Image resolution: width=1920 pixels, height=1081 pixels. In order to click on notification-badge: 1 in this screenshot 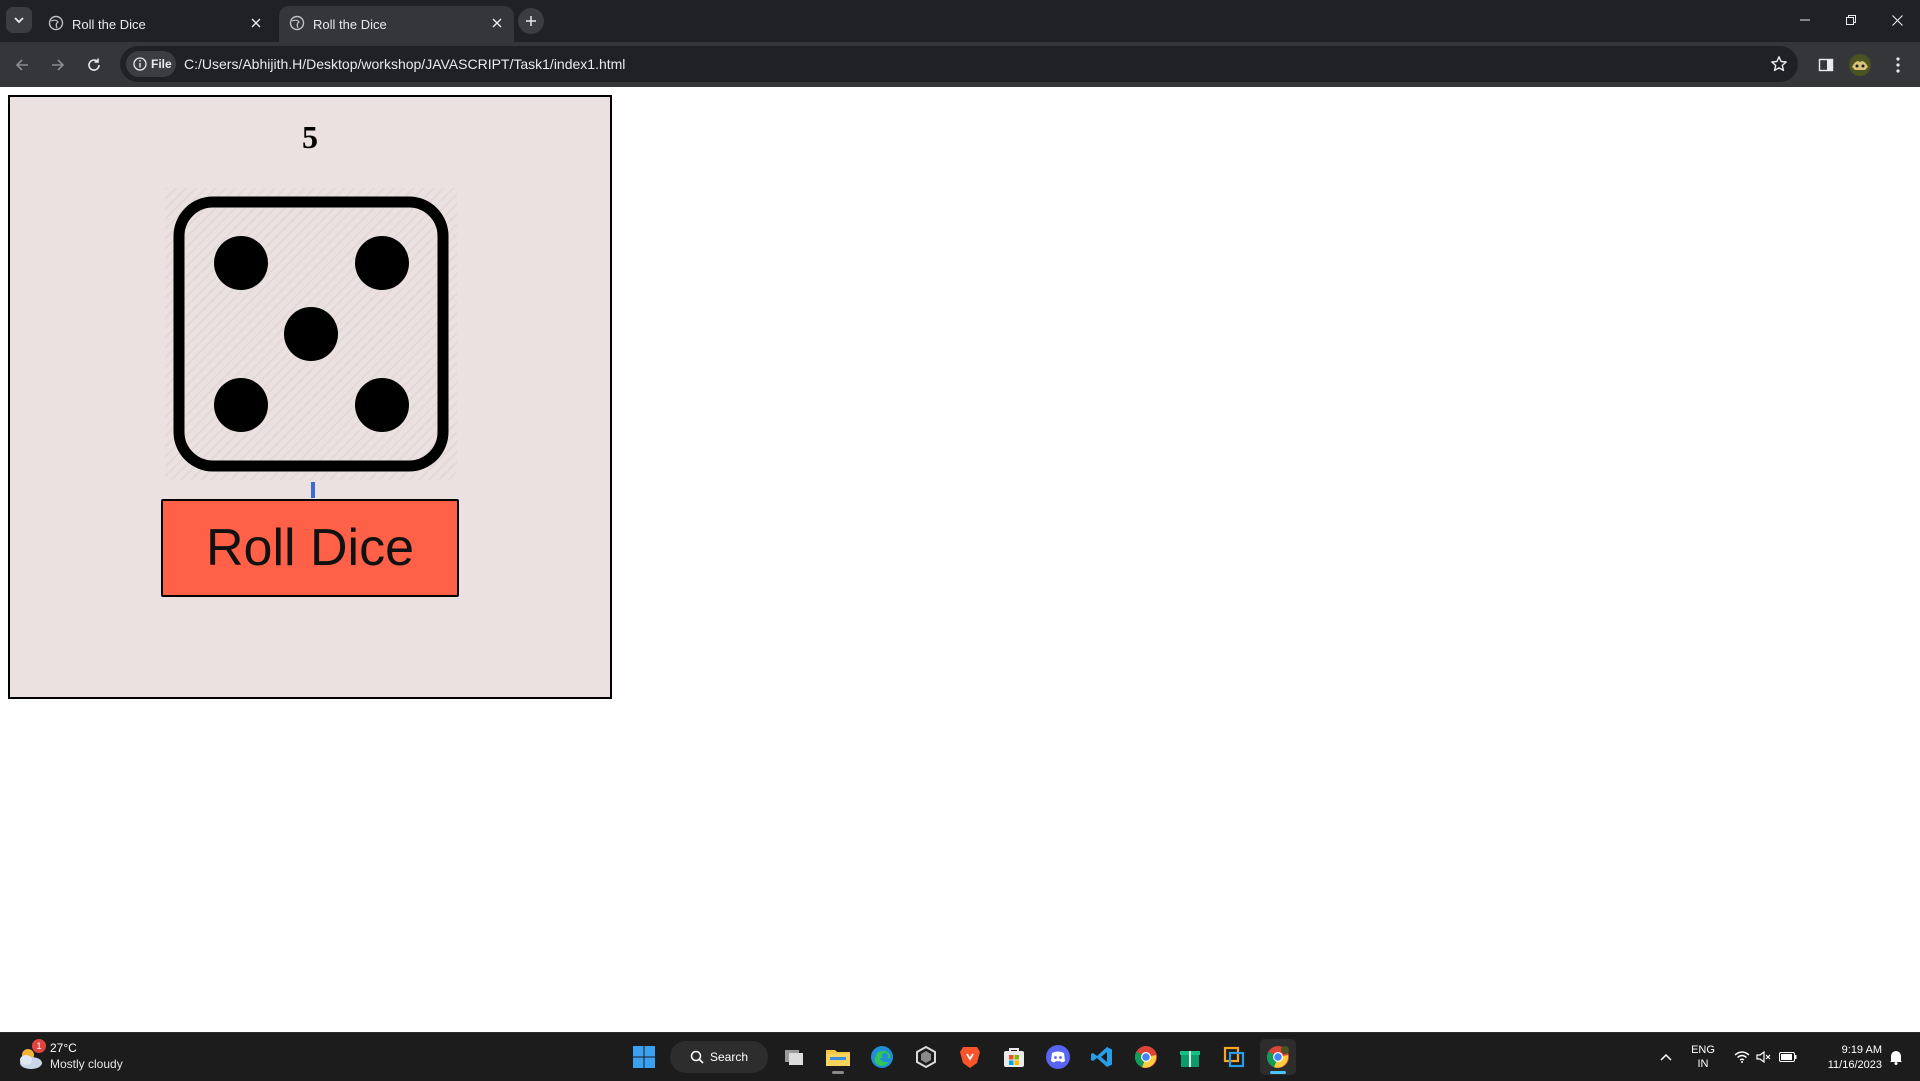, I will do `click(39, 1046)`.